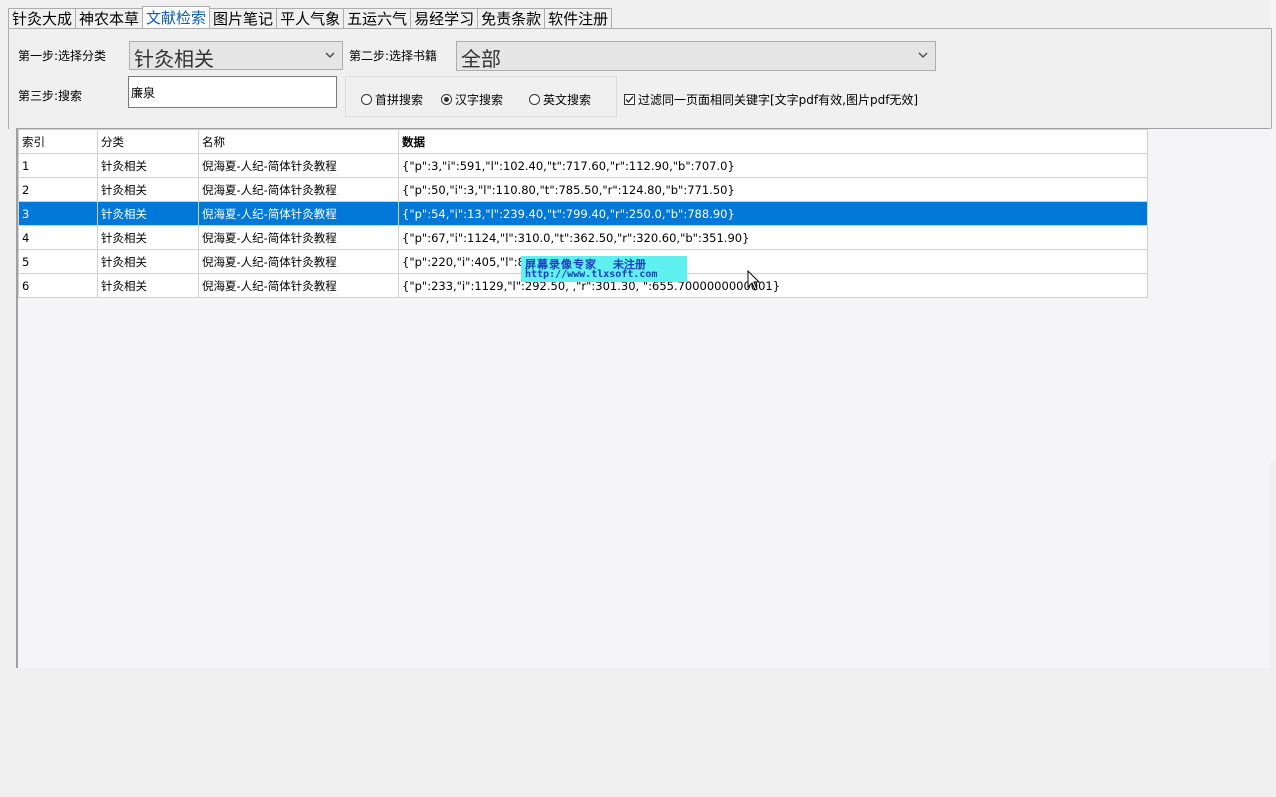 The image size is (1276, 797). What do you see at coordinates (58, 189) in the screenshot?
I see `cell-index: 2` at bounding box center [58, 189].